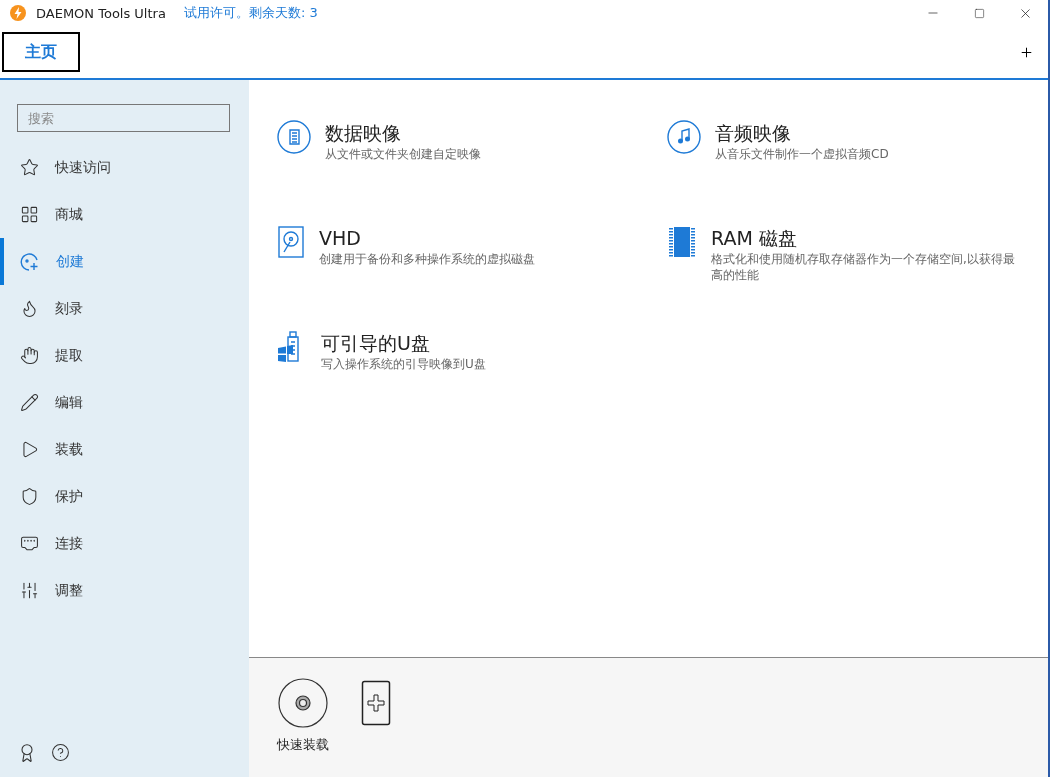  Describe the element at coordinates (29, 449) in the screenshot. I see `play-icon` at that location.